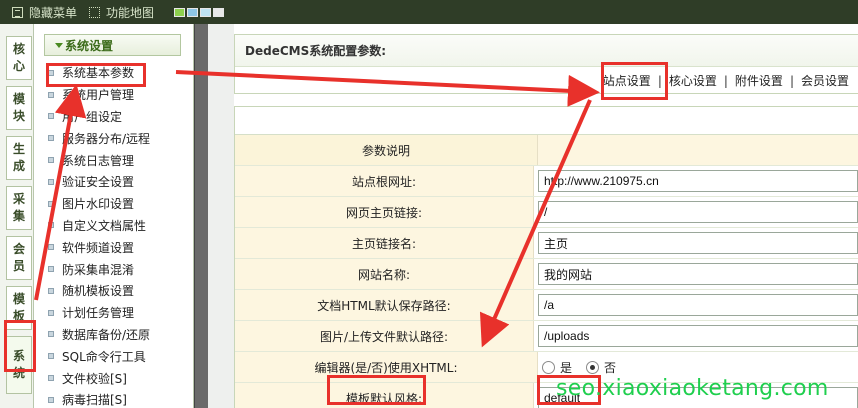 The width and height of the screenshot is (858, 408). I want to click on field-label: 图片/上传文件默认路径:, so click(384, 336).